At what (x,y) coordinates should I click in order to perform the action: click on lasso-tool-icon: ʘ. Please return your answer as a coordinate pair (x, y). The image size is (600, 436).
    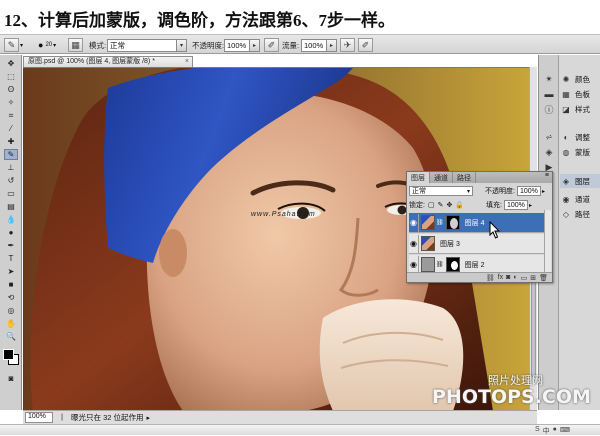
    Looking at the image, I should click on (11, 89).